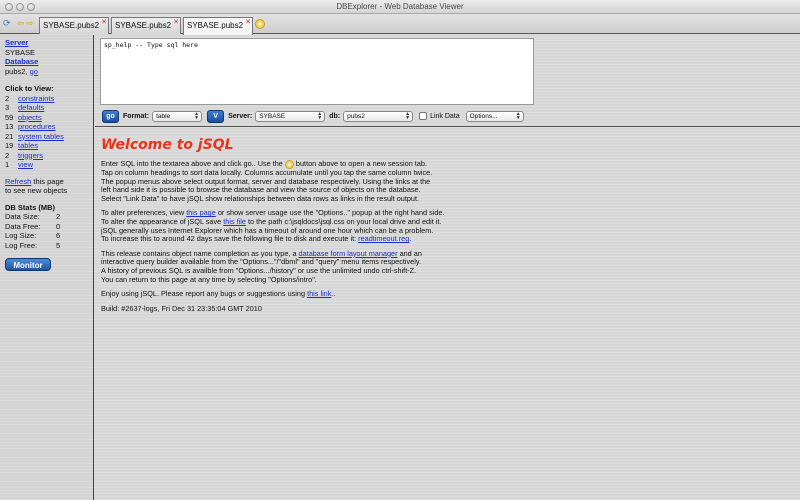  I want to click on v-button: V, so click(216, 116).